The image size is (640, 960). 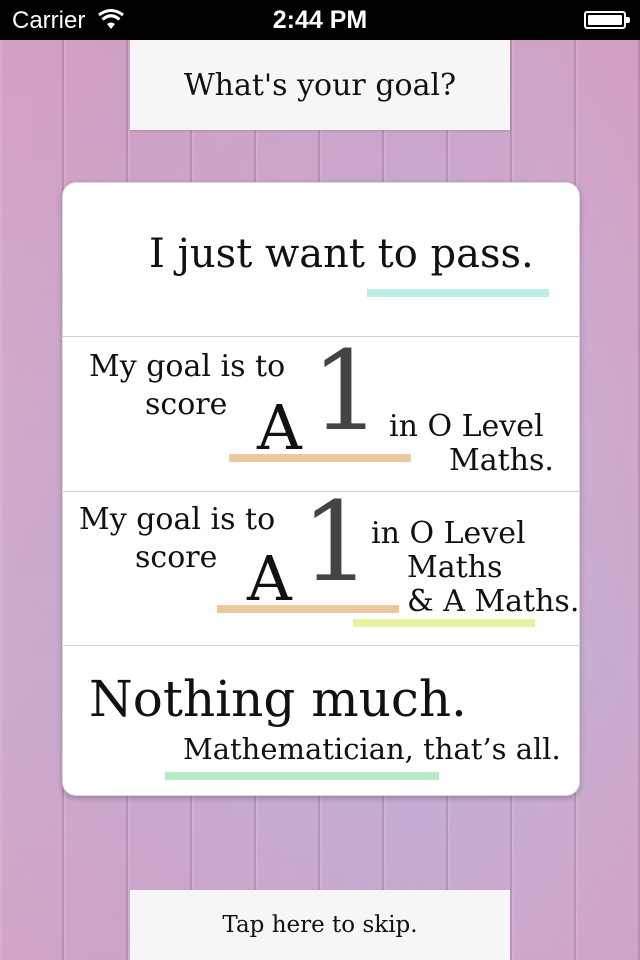 I want to click on option-a1a-suffix2: Maths, so click(x=455, y=567).